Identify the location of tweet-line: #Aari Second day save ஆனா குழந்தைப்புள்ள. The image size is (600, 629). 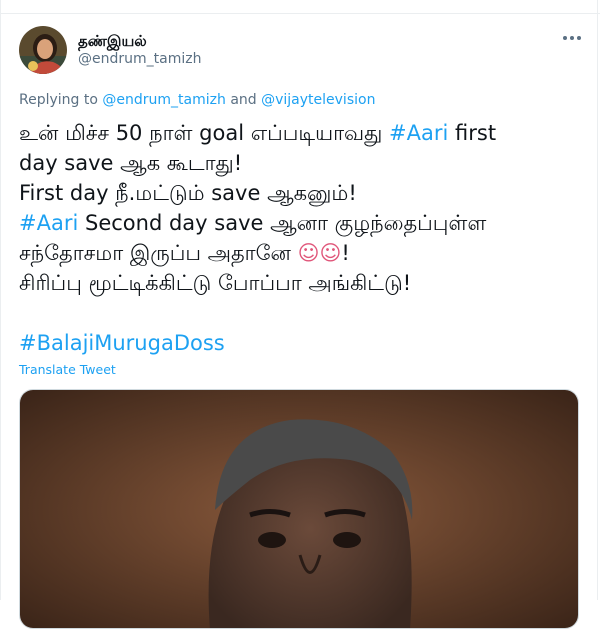
(304, 223).